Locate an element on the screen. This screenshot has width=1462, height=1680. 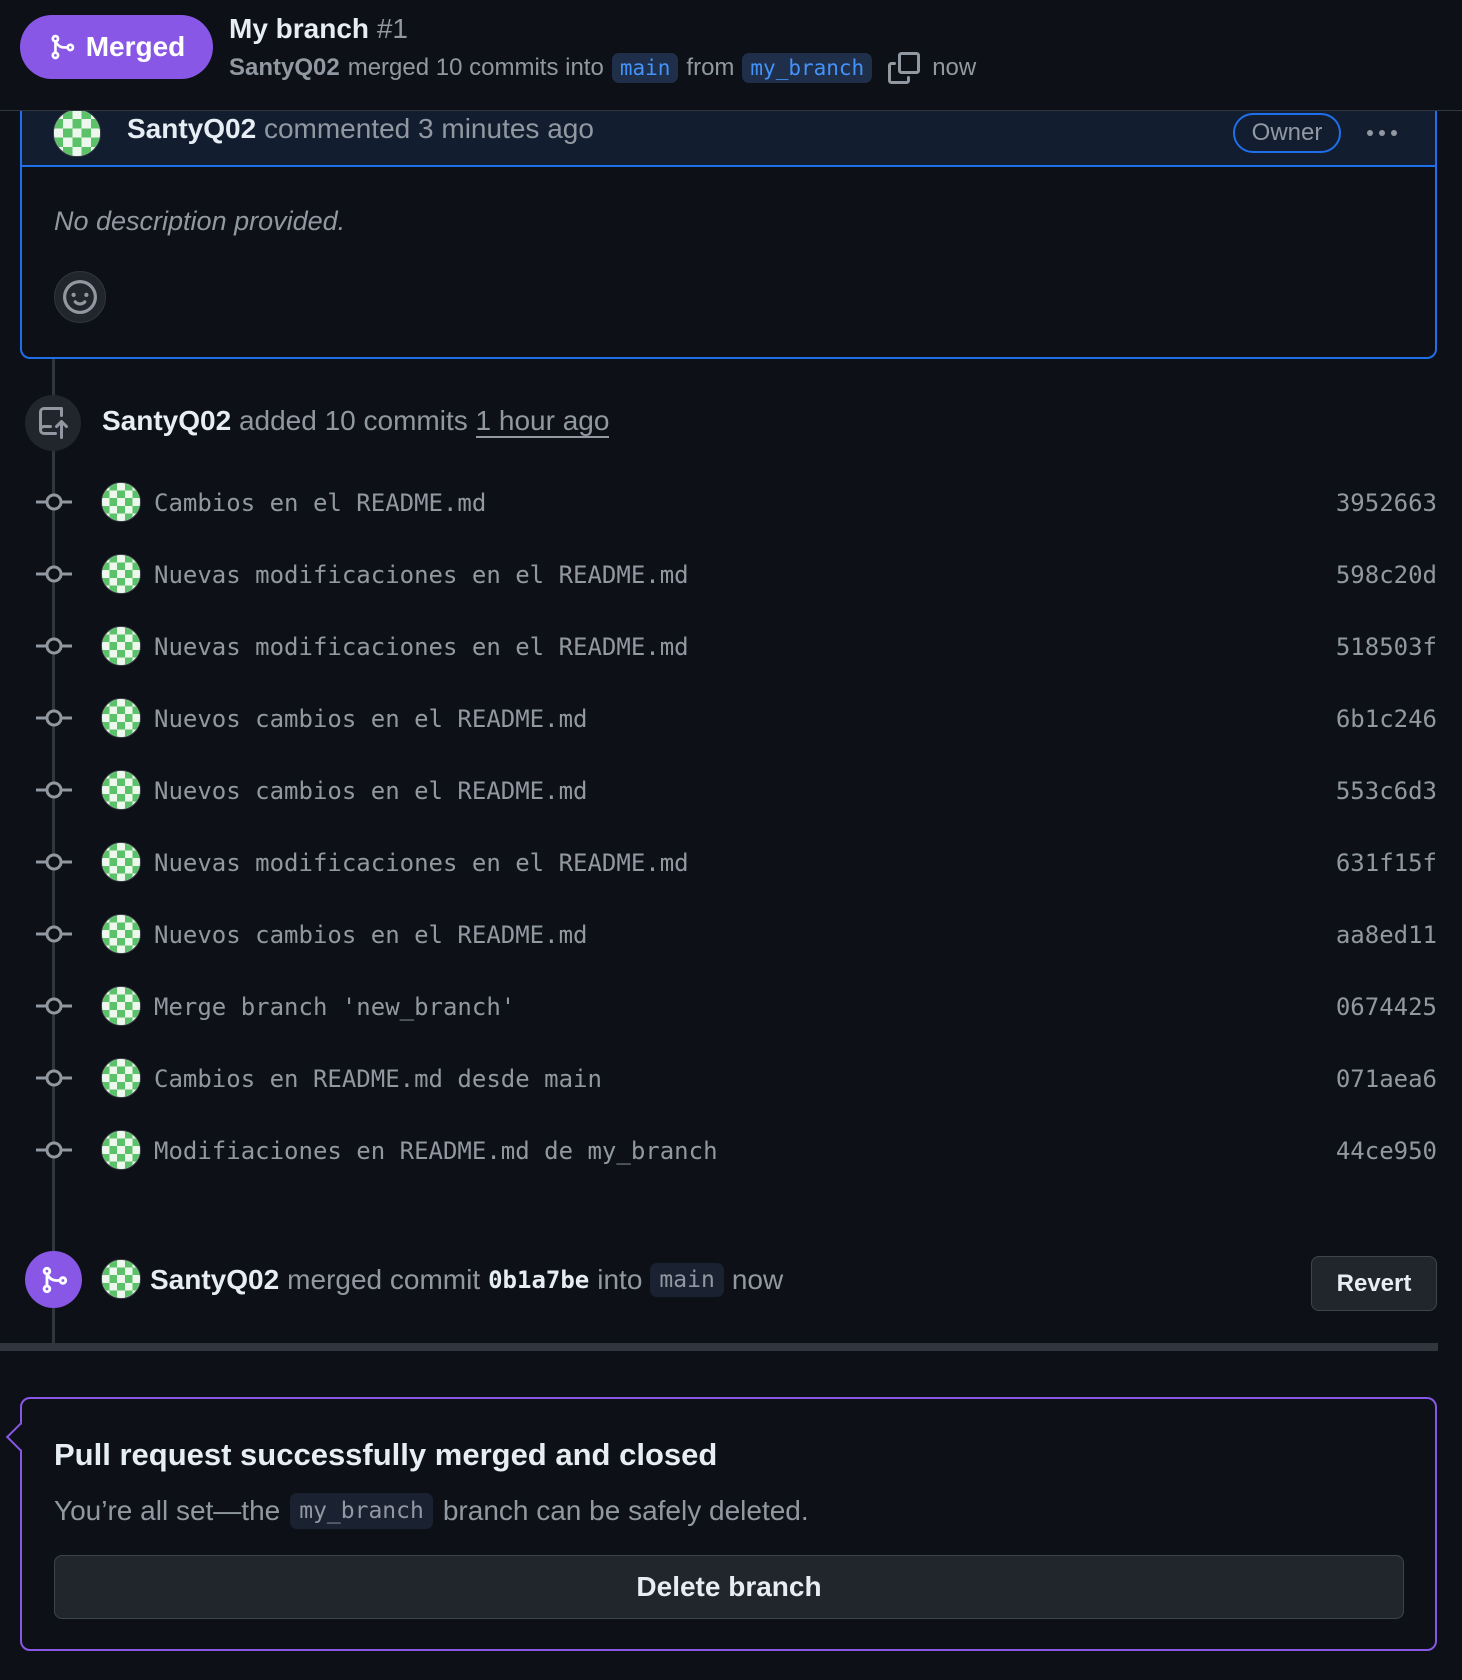
merge-author-avatar is located at coordinates (121, 1279).